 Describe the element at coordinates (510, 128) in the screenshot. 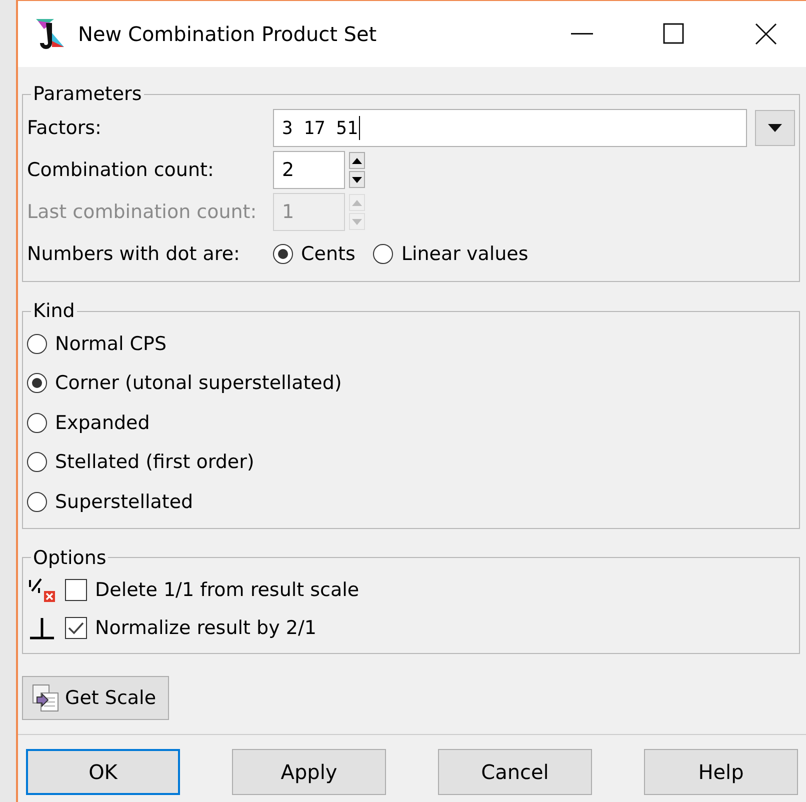

I see `factors-field: 3 17 51` at that location.